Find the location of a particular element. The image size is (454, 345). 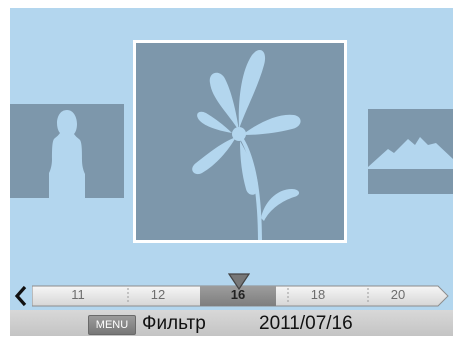

thumbnail-mountain is located at coordinates (410, 151).